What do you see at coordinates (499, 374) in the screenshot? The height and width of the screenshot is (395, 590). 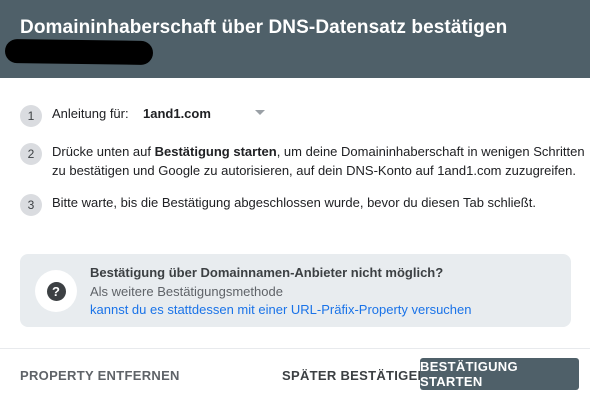 I see `start-verification-button: BESTÄTIGUNG STARTEN` at bounding box center [499, 374].